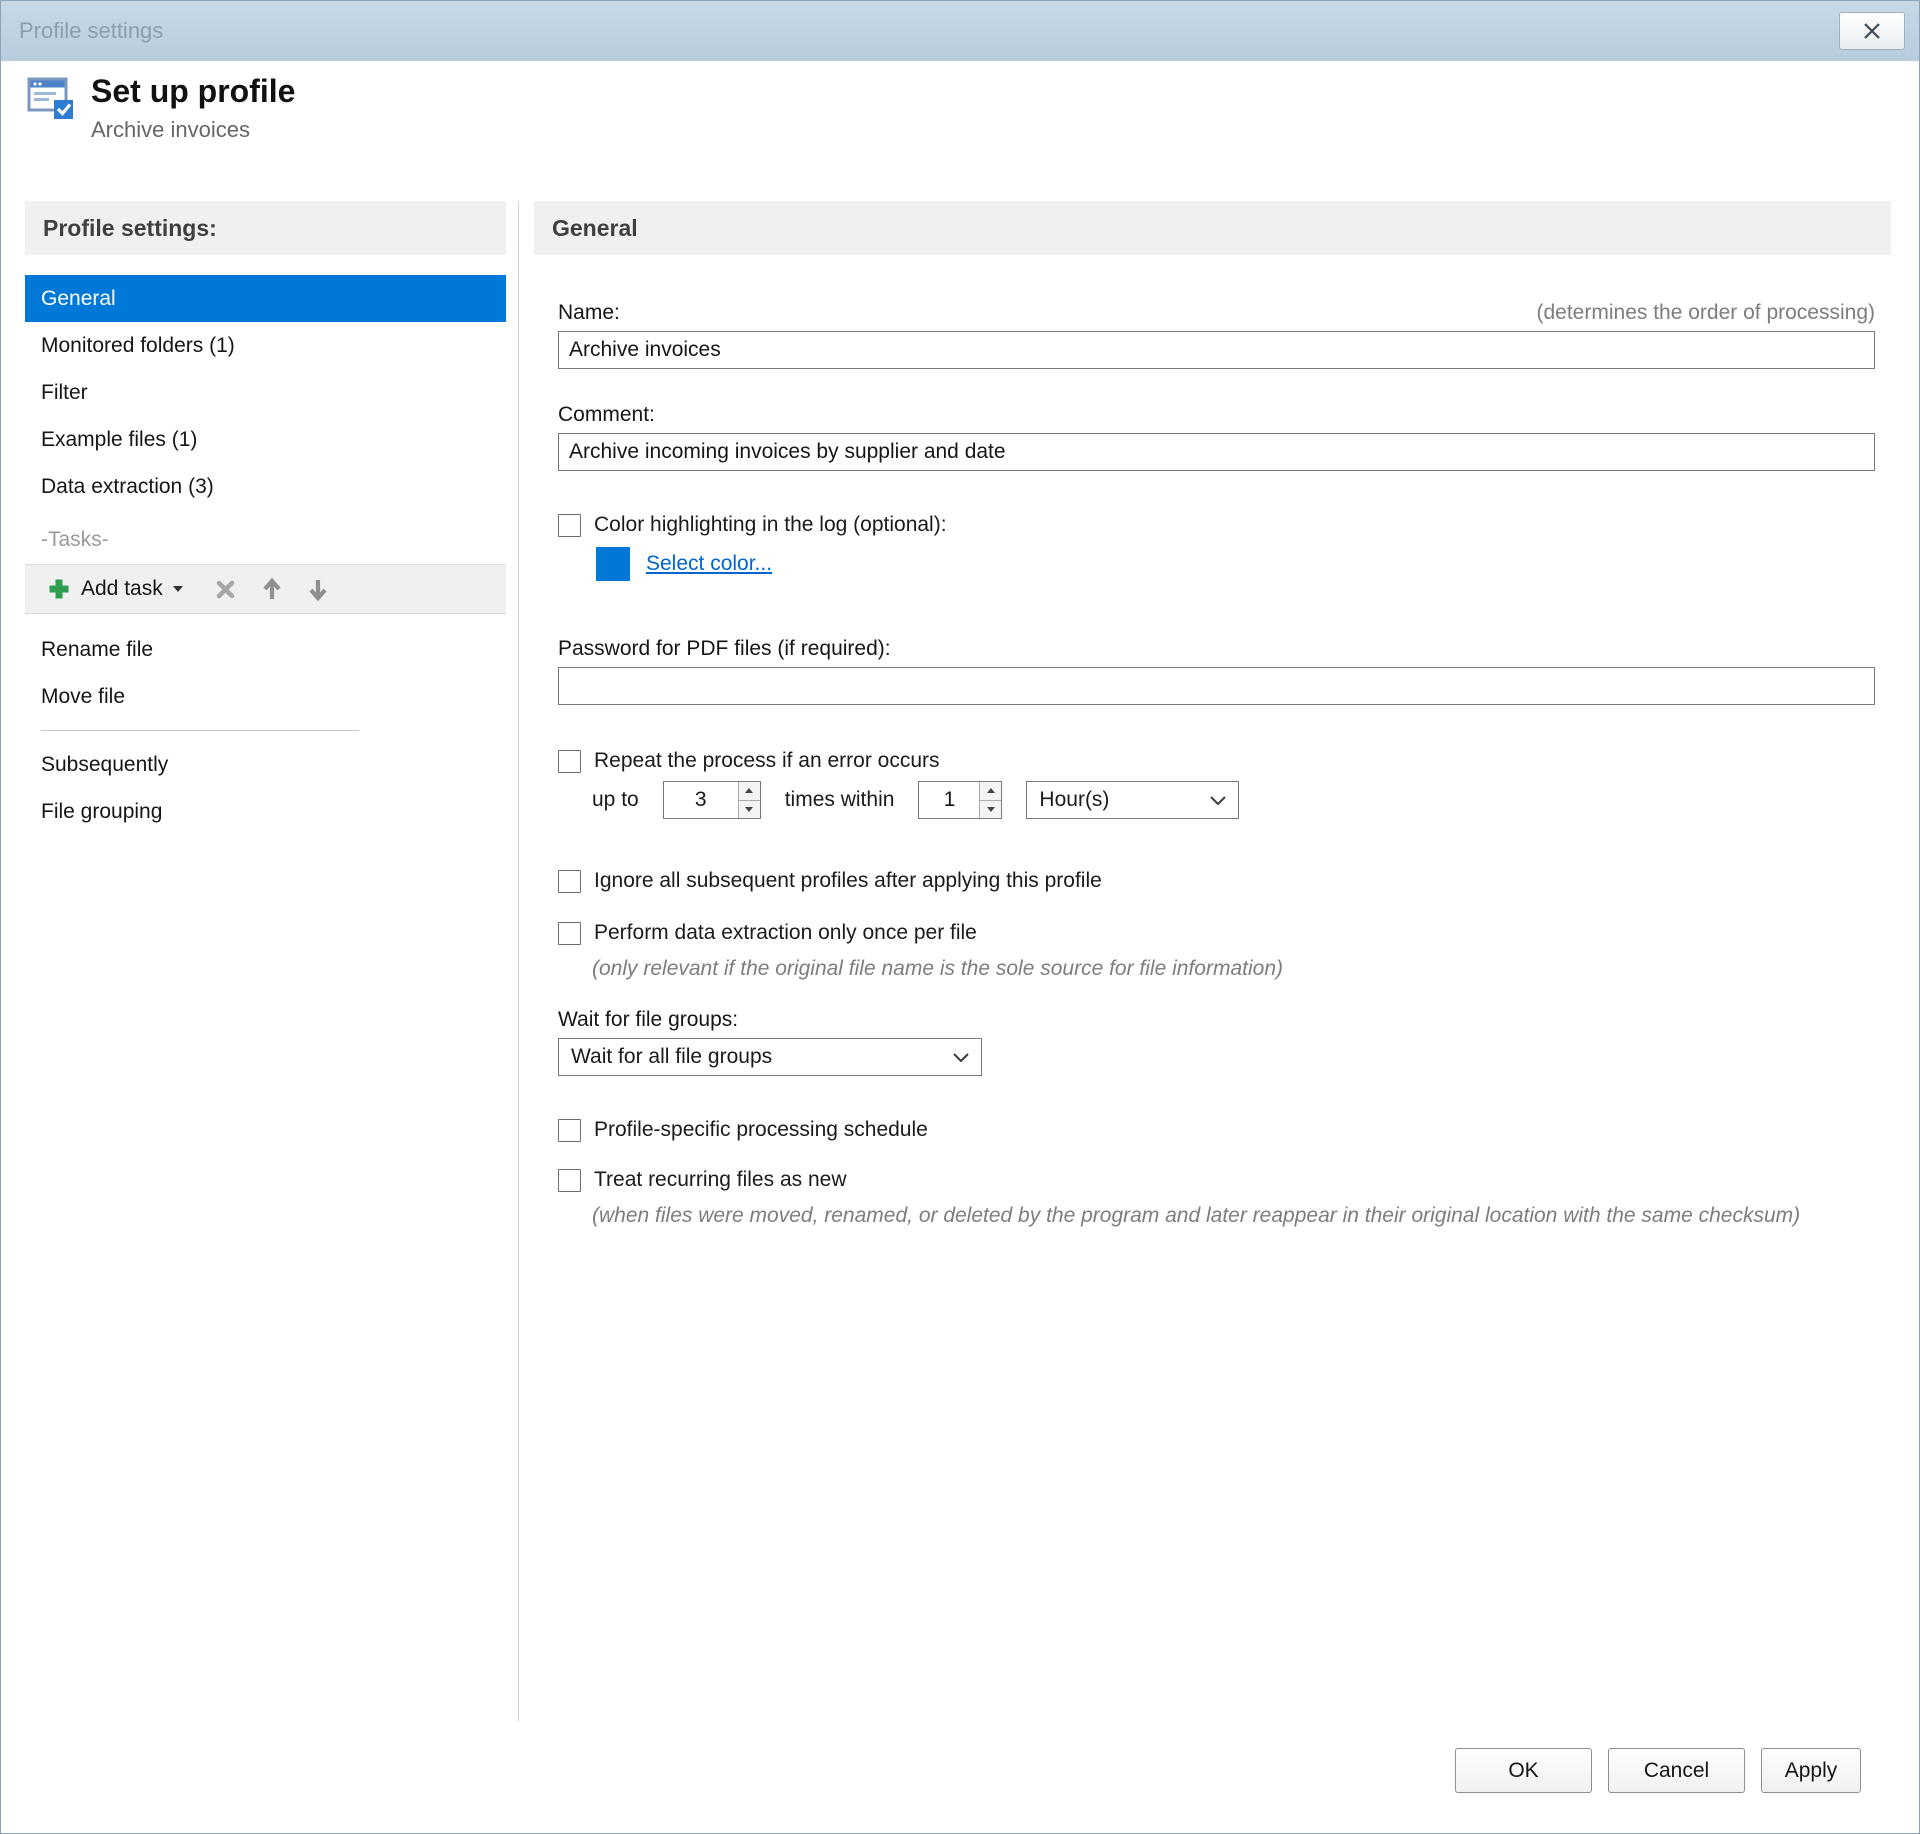  I want to click on repeat-on-error-checkbox, so click(569, 761).